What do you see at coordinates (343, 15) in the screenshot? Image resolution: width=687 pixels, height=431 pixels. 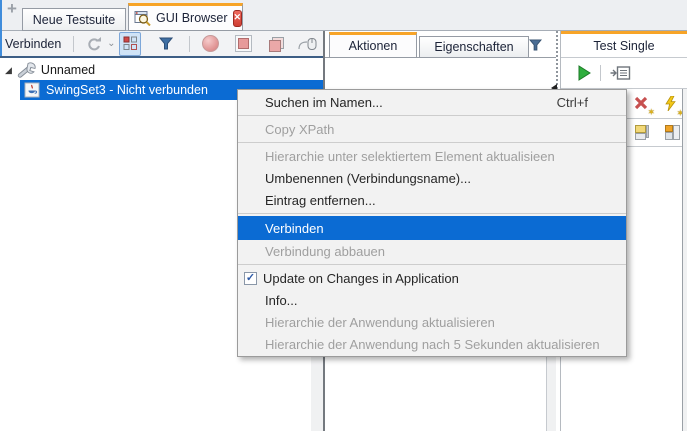 I see `tab-strip: + Neue Testsuite GUI Browser ✕` at bounding box center [343, 15].